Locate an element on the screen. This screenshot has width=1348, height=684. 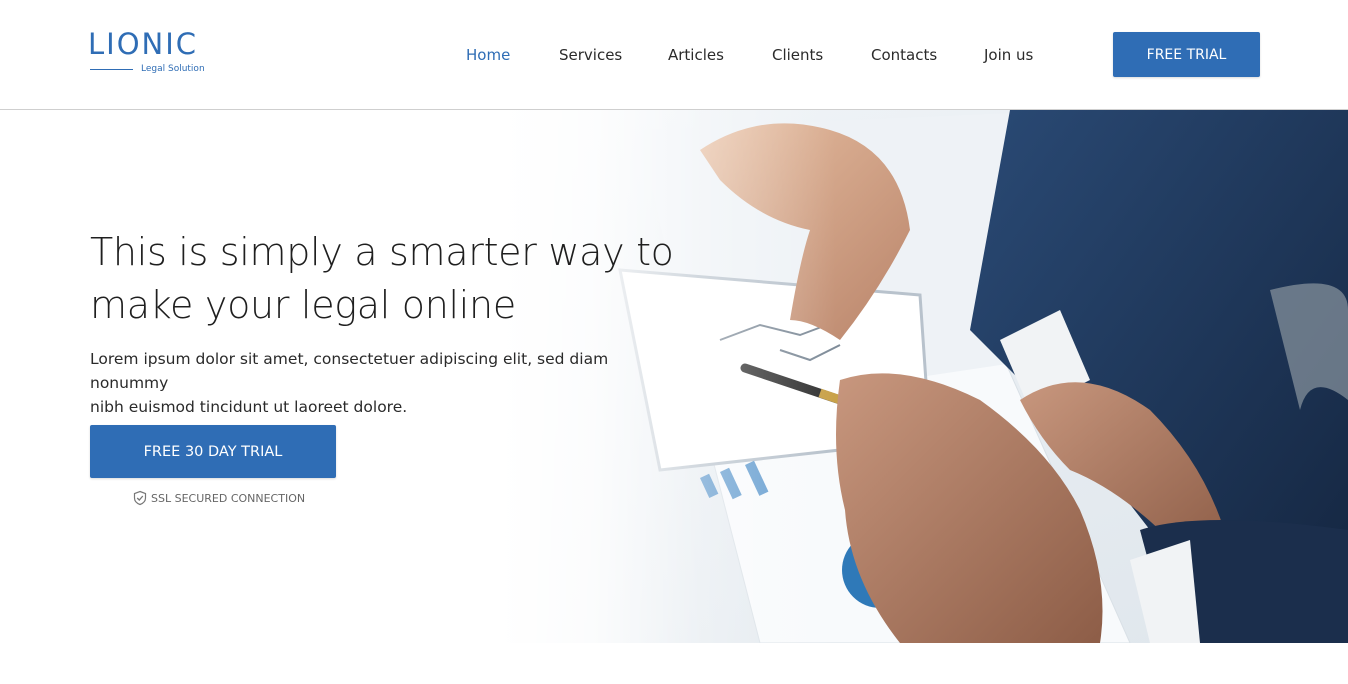
hero-headline-line2: make your legal online is located at coordinates (303, 305).